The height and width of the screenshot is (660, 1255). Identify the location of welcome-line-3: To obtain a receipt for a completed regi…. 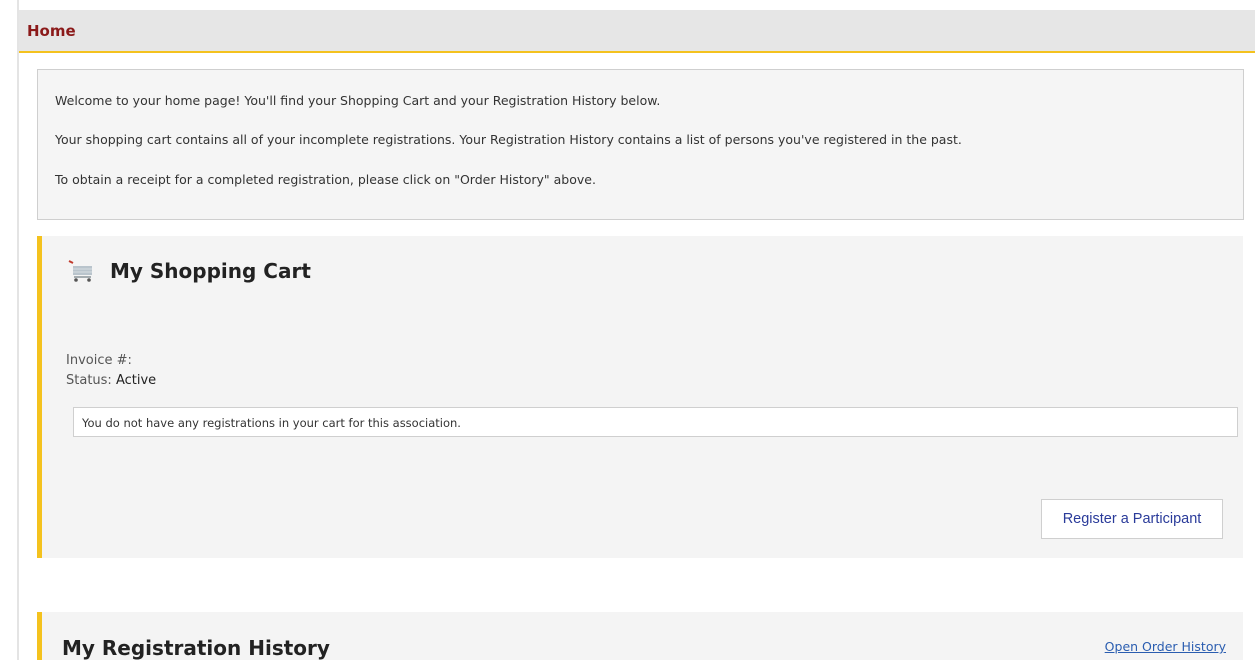
(325, 179).